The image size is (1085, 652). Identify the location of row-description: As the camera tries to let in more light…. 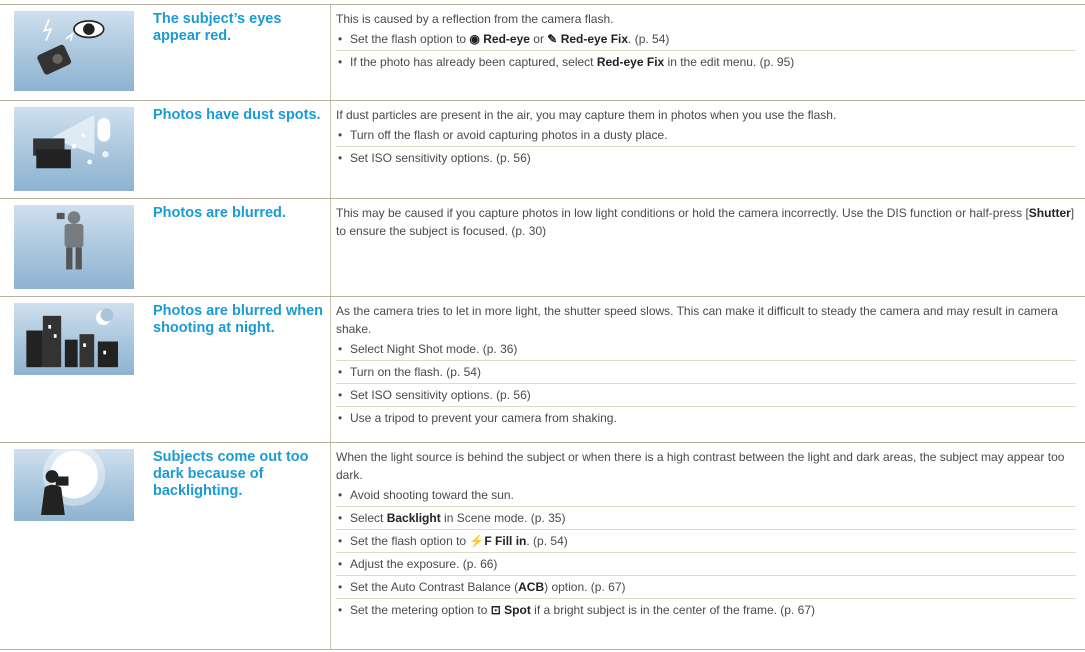
(706, 364).